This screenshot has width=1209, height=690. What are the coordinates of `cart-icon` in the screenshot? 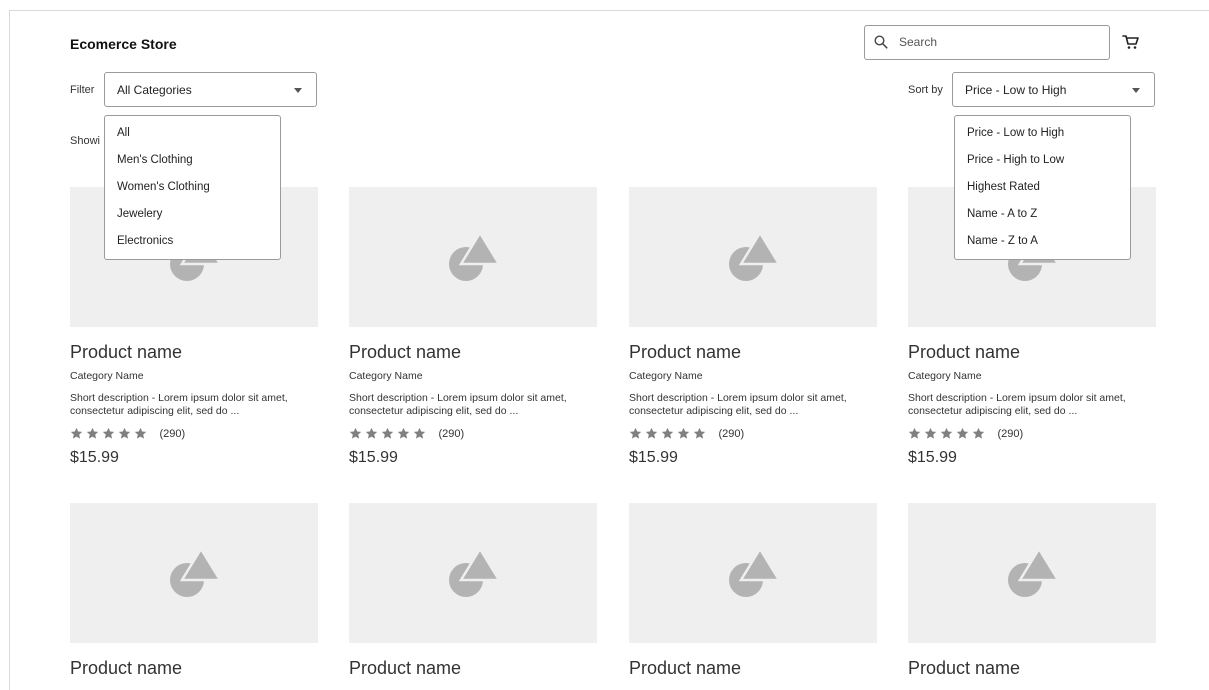 It's located at (1131, 42).